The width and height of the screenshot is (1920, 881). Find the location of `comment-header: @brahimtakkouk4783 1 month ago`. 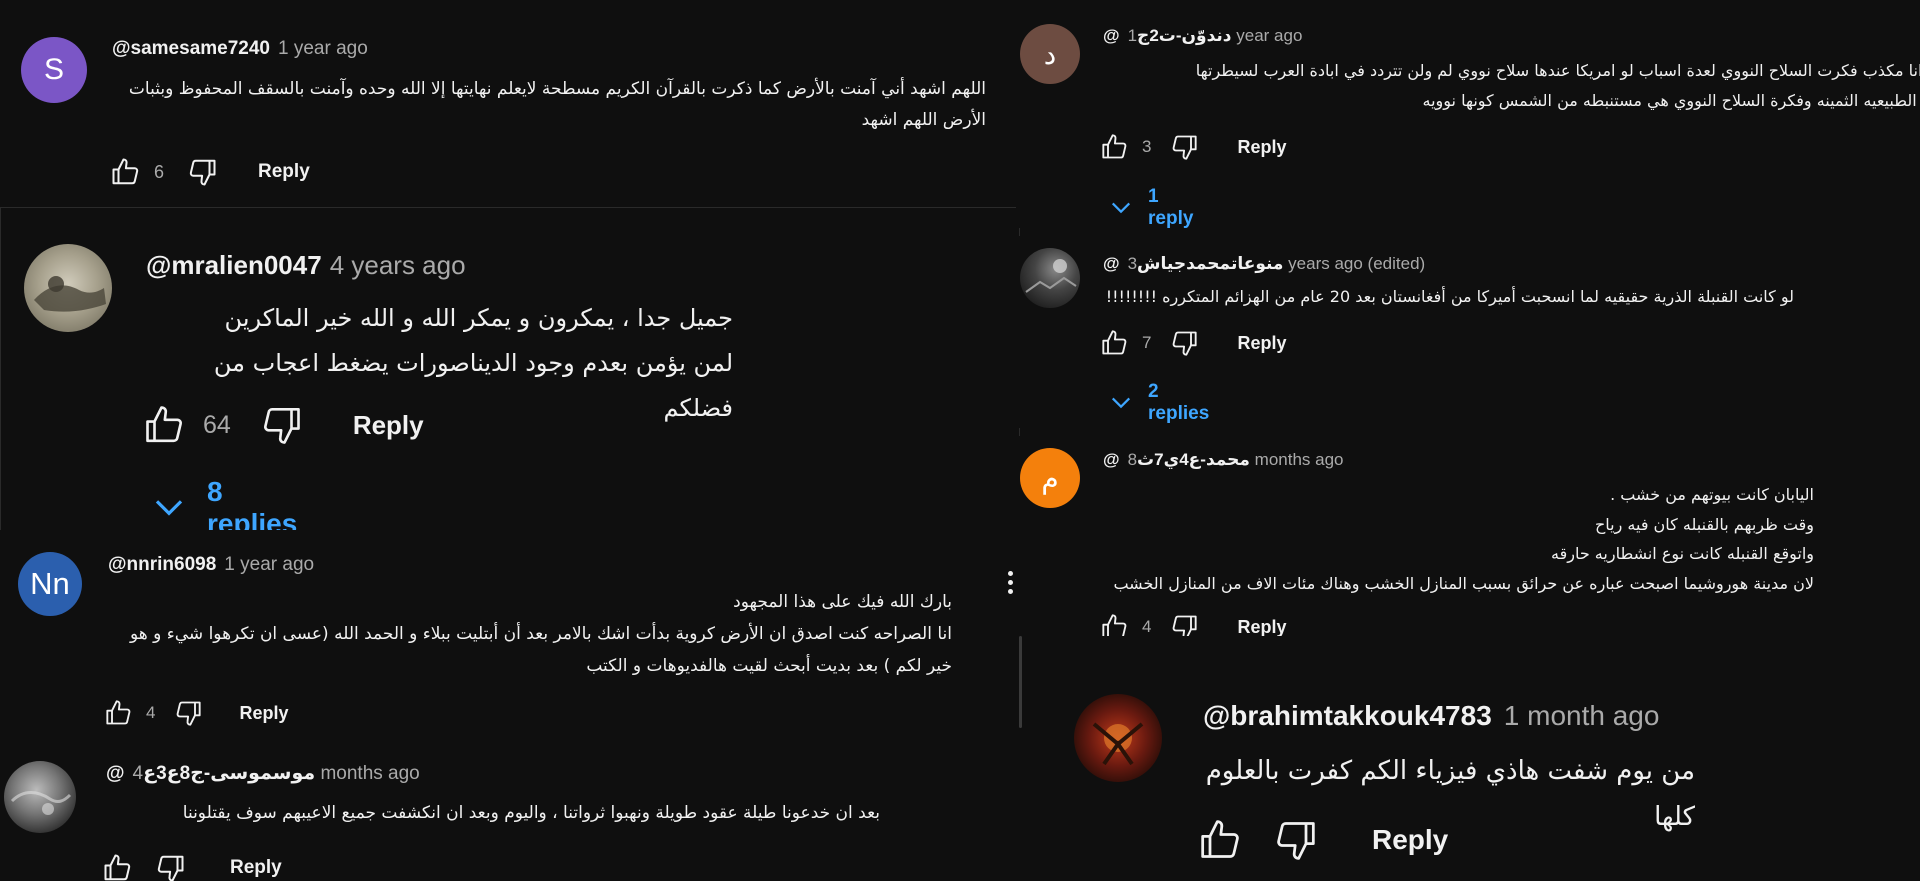

comment-header: @brahimtakkouk4783 1 month ago is located at coordinates (1431, 716).